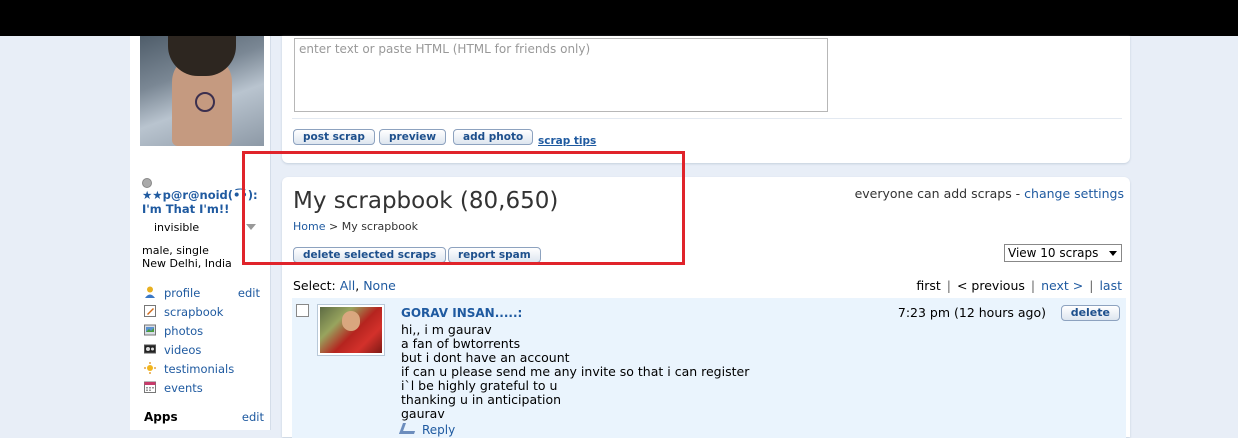 This screenshot has width=1238, height=438. I want to click on scrap-tips-link: scrap tips, so click(567, 141).